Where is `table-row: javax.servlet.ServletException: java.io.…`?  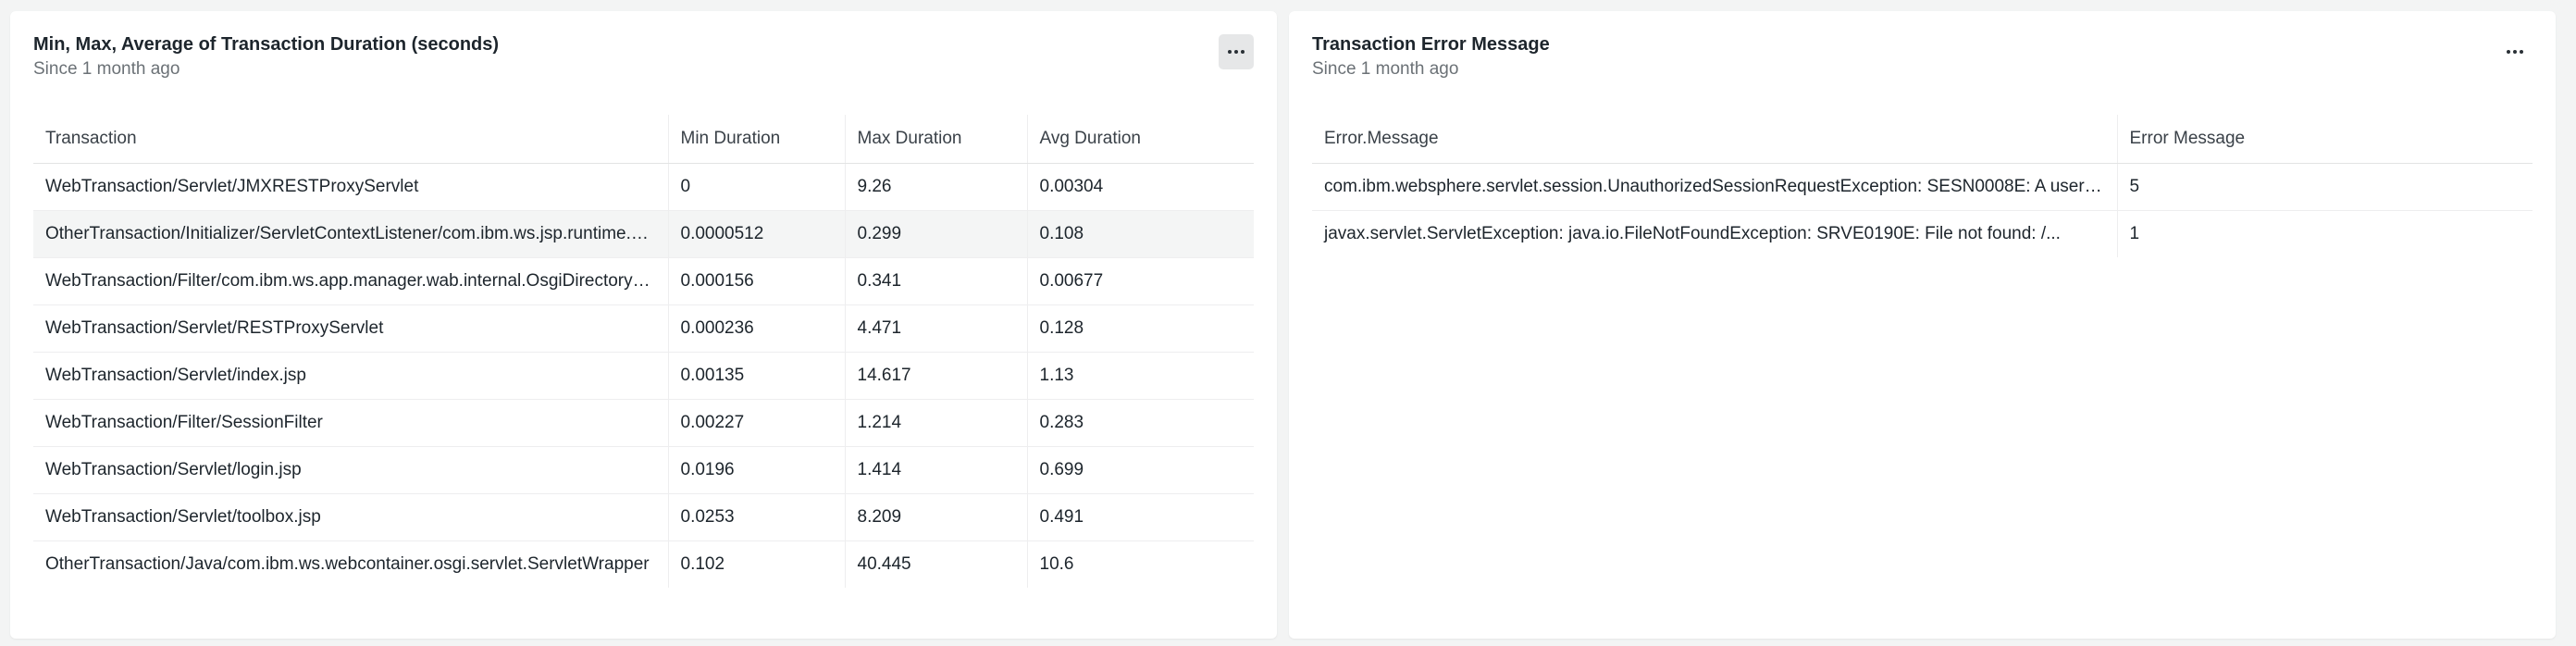 table-row: javax.servlet.ServletException: java.io.… is located at coordinates (1923, 233).